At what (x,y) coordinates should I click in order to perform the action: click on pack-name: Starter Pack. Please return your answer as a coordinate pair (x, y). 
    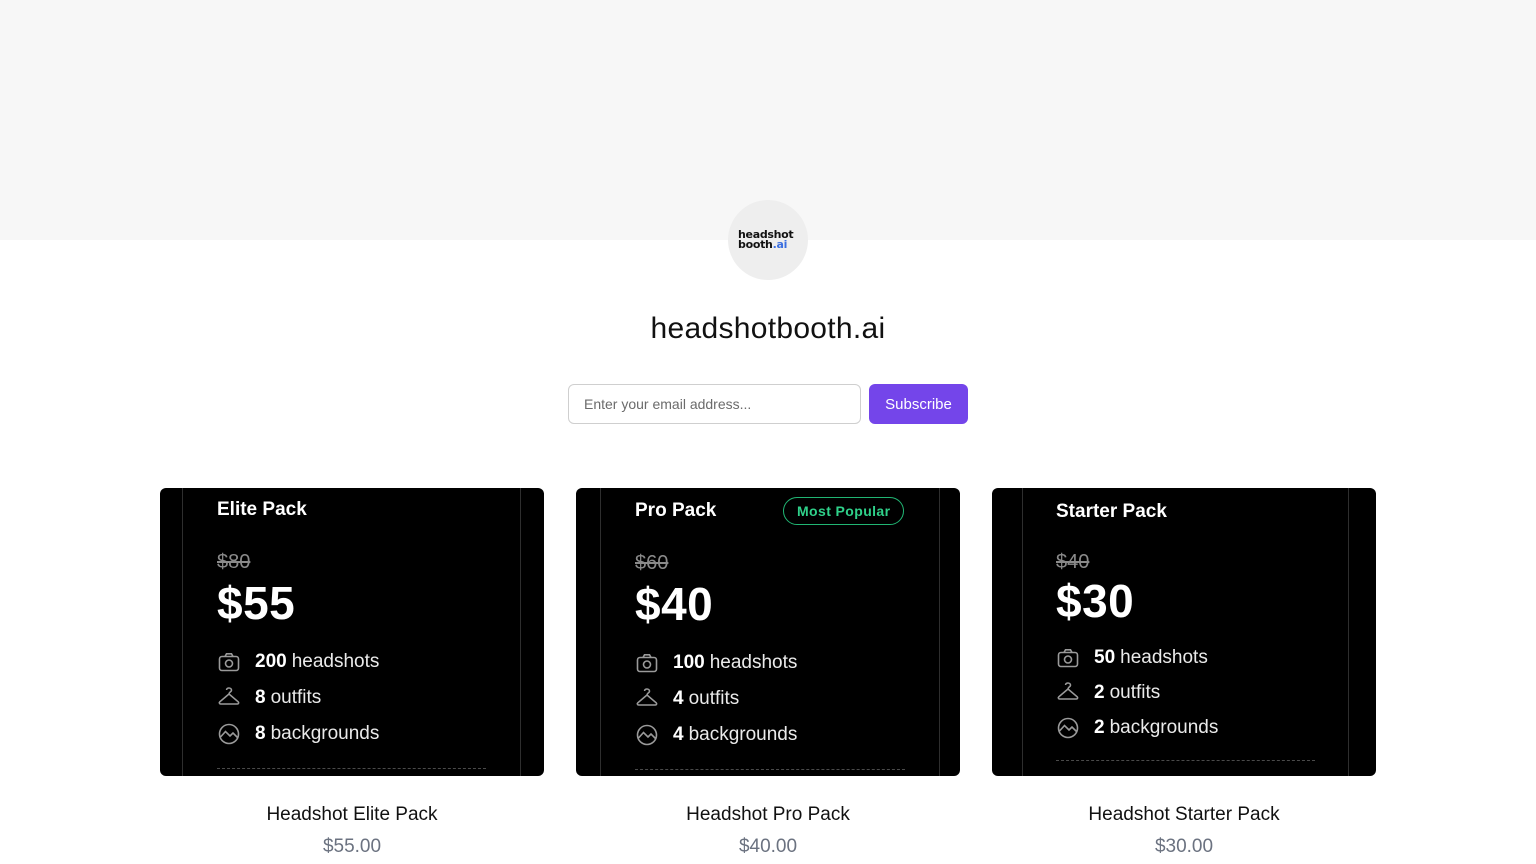
    Looking at the image, I should click on (1111, 511).